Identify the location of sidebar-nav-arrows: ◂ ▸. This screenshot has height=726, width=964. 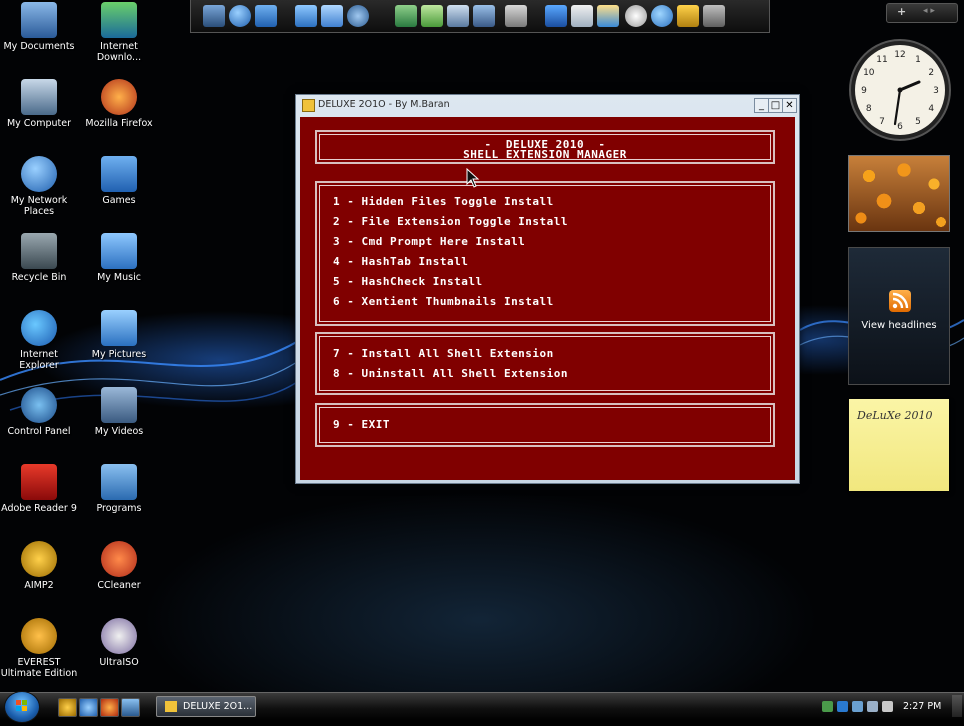
(929, 11).